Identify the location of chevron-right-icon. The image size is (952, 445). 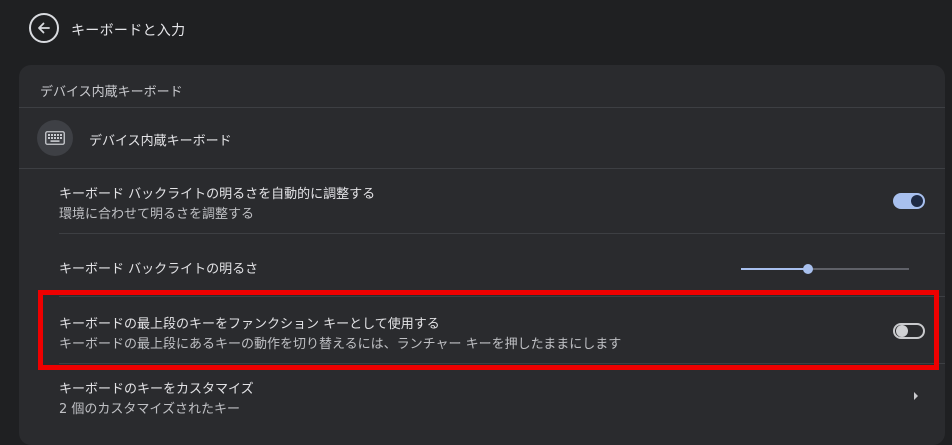
(916, 396).